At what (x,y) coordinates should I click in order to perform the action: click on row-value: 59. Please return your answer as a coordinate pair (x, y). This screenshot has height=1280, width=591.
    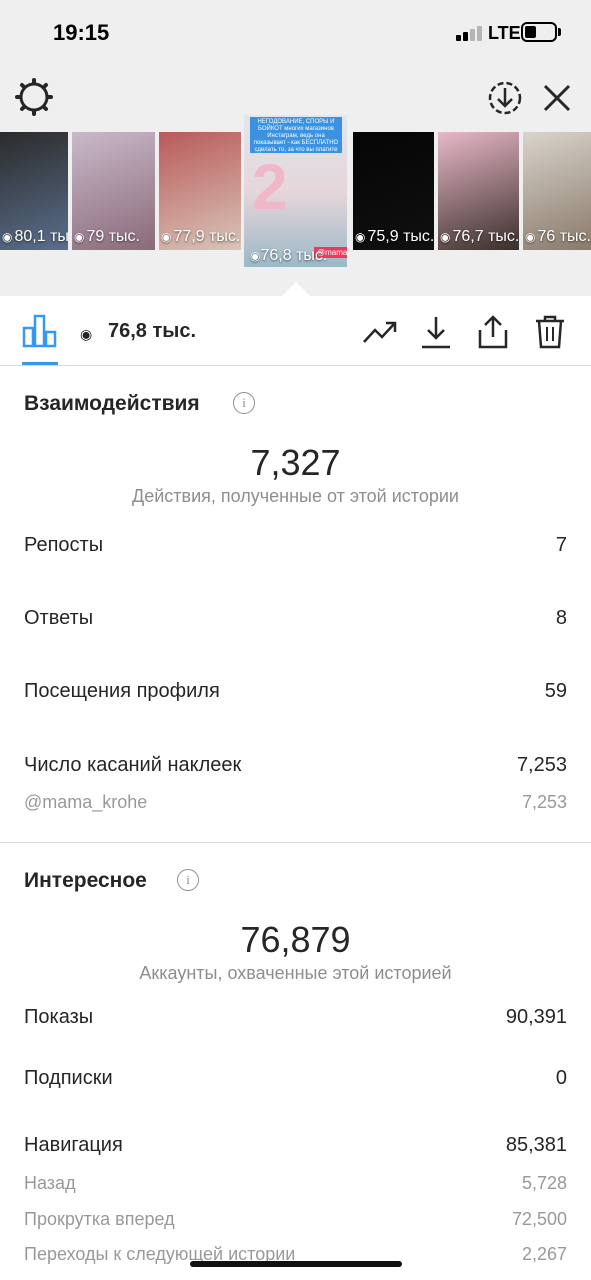
    Looking at the image, I should click on (555, 691).